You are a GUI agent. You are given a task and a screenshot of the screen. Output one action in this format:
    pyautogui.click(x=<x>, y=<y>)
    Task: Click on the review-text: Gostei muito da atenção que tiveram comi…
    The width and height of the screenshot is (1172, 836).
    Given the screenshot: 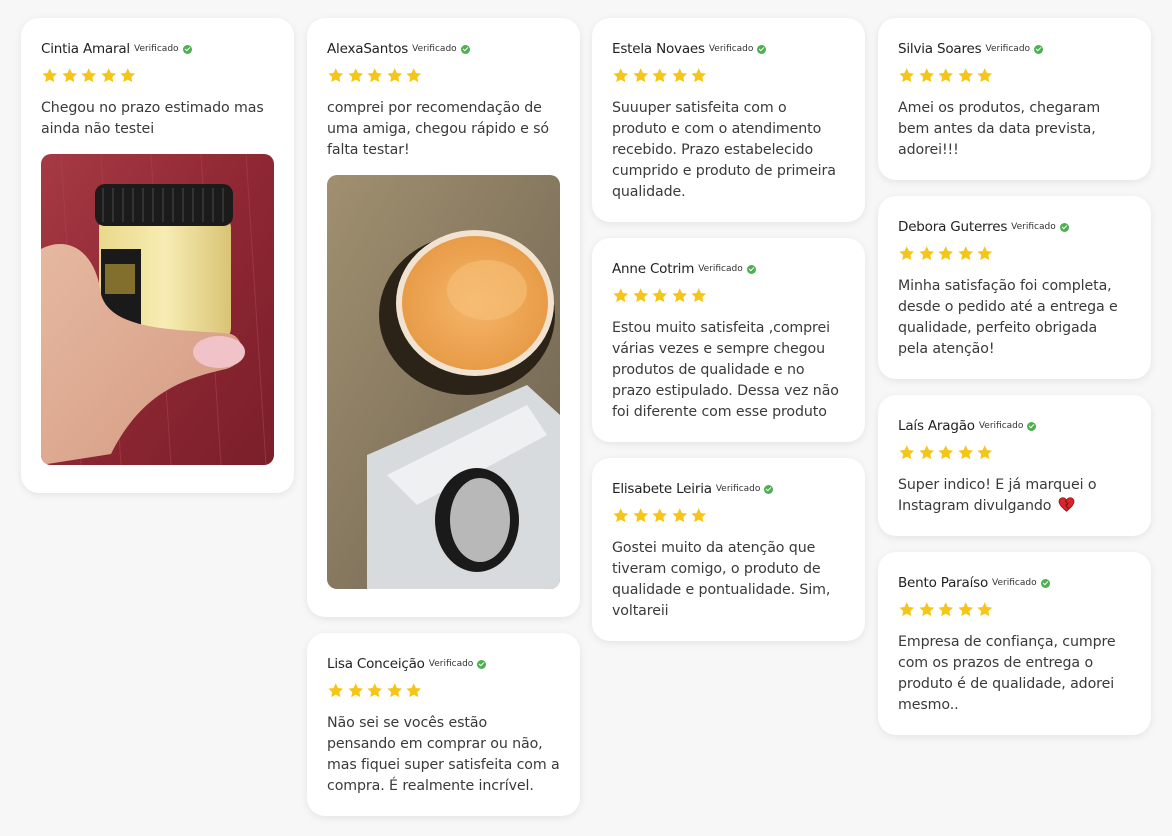 What is the action you would take?
    pyautogui.click(x=721, y=579)
    